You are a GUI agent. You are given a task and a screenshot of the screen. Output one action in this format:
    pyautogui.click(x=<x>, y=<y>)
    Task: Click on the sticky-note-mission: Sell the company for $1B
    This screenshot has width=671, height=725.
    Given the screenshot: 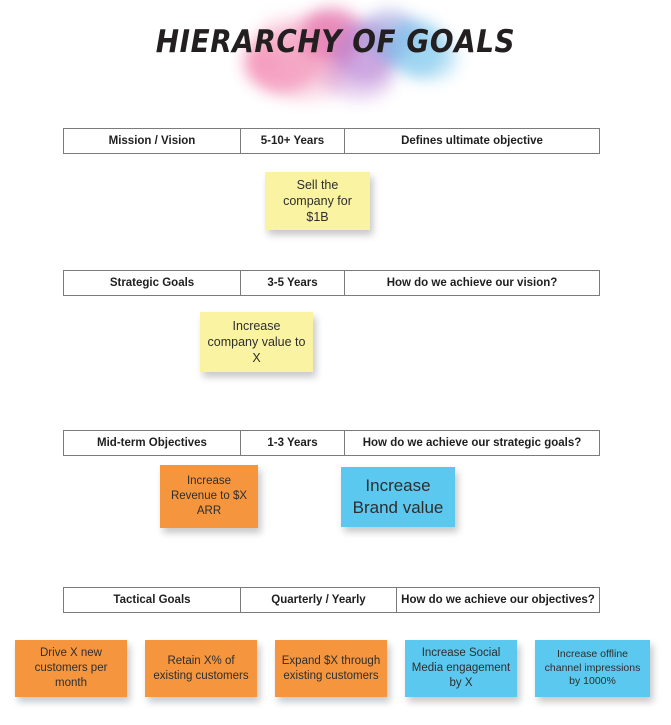 What is the action you would take?
    pyautogui.click(x=317, y=201)
    